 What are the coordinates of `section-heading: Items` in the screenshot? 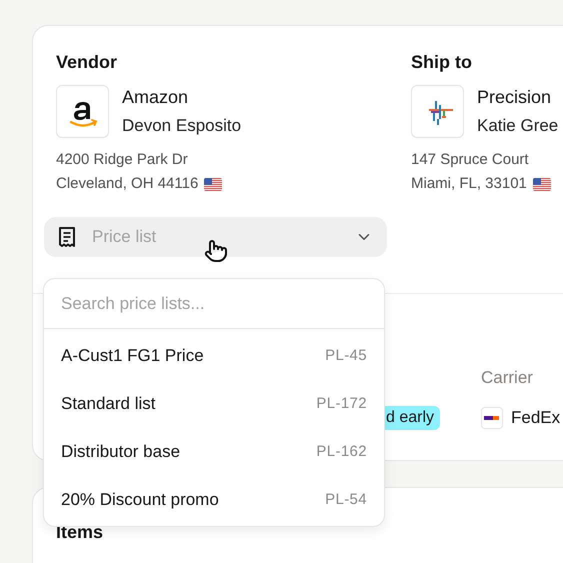 It's located at (80, 532).